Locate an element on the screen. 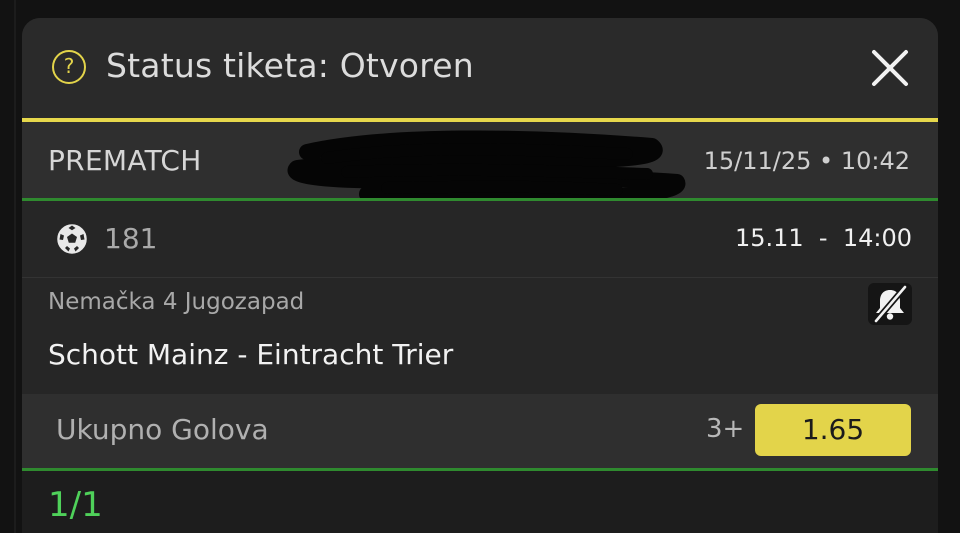 This screenshot has height=533, width=960. bet-selection-row: Ukupno Golova 3+ 1.65 is located at coordinates (480, 431).